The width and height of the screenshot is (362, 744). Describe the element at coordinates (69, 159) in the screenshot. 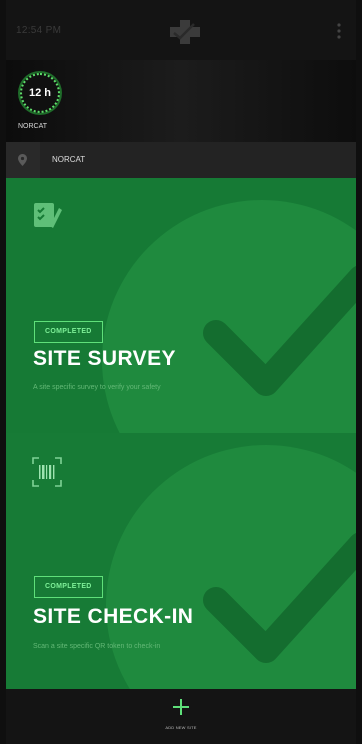

I see `location-name: NORCAT` at that location.